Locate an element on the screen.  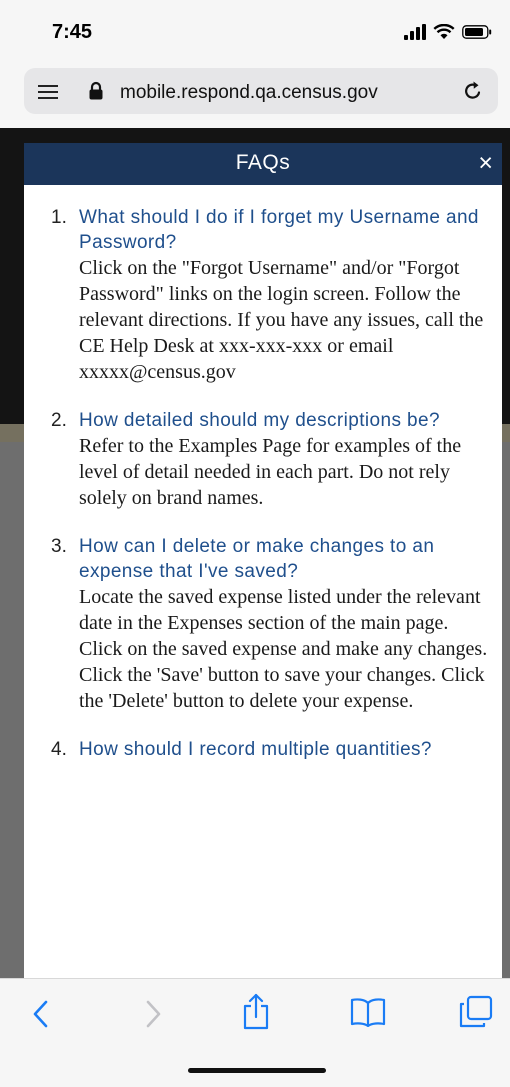
modal-title: FAQs is located at coordinates (263, 162).